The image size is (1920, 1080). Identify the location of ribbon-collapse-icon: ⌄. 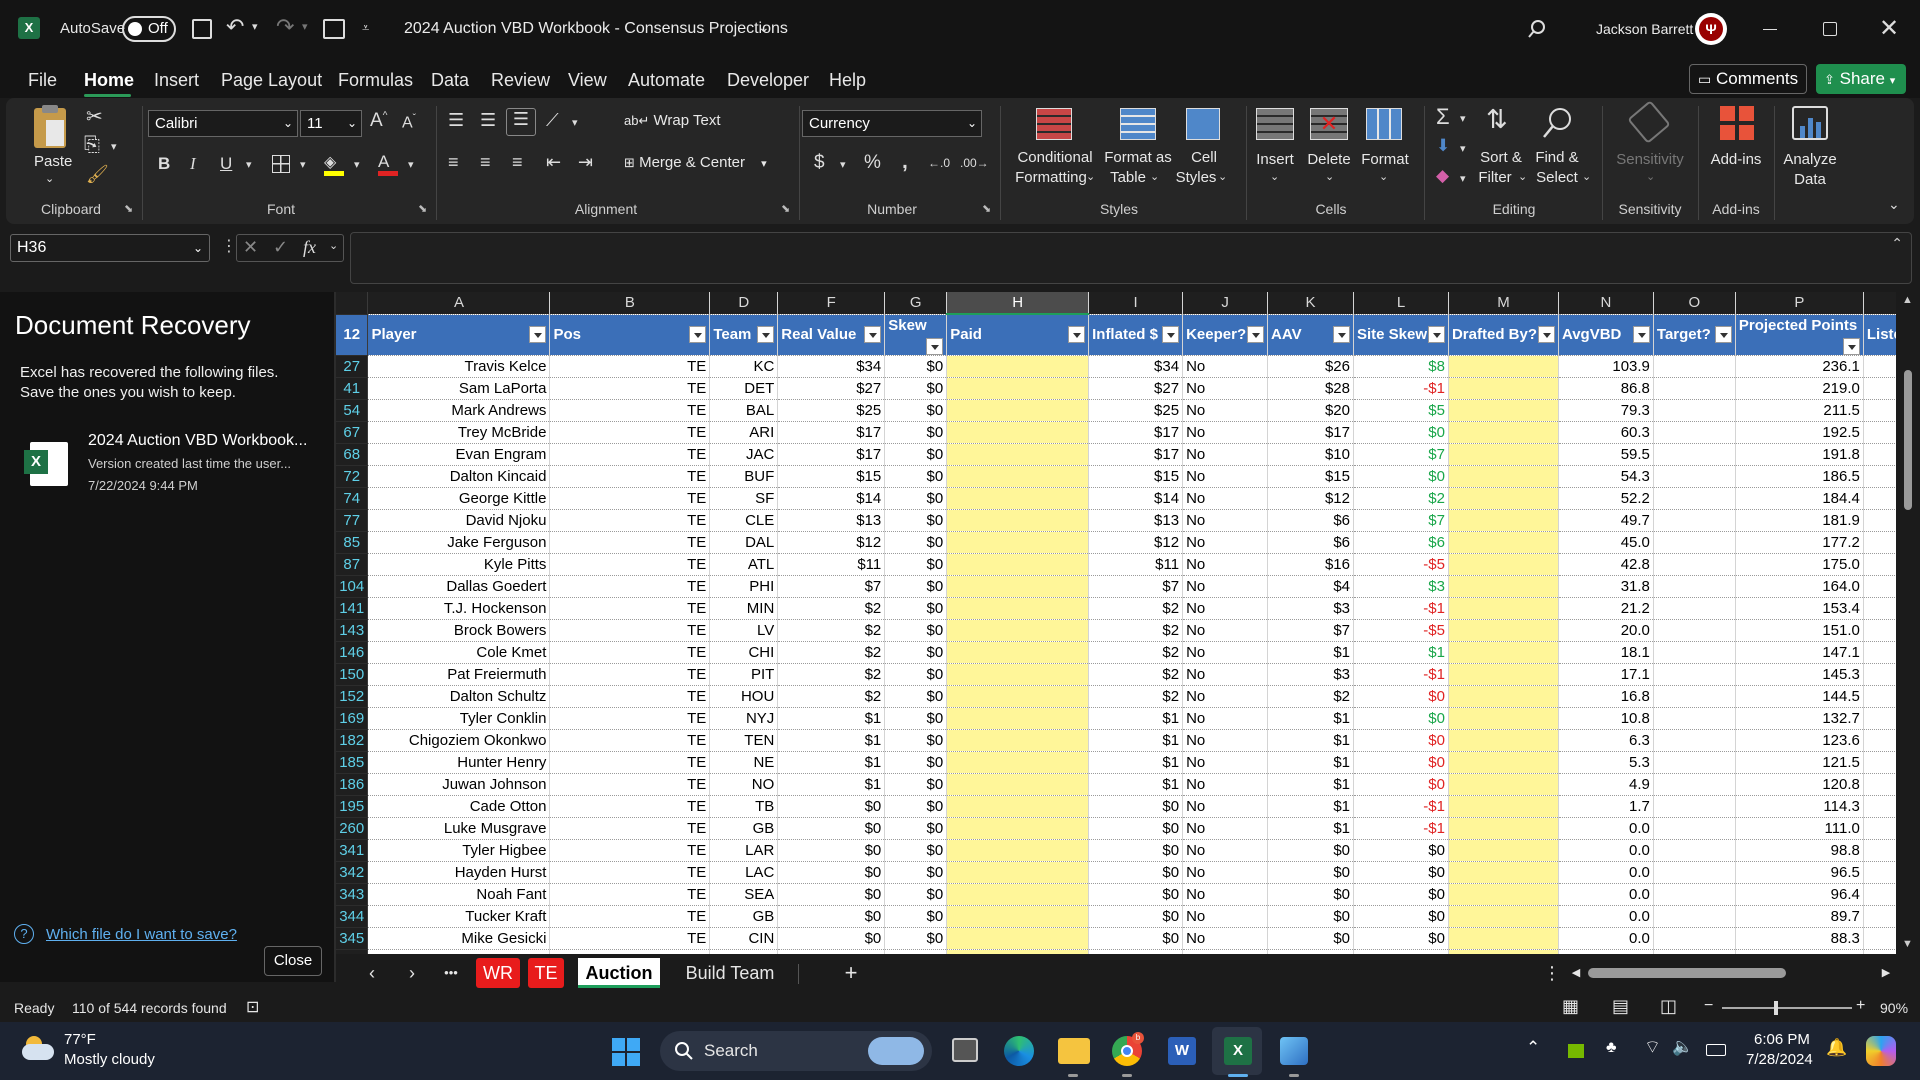
(1894, 204).